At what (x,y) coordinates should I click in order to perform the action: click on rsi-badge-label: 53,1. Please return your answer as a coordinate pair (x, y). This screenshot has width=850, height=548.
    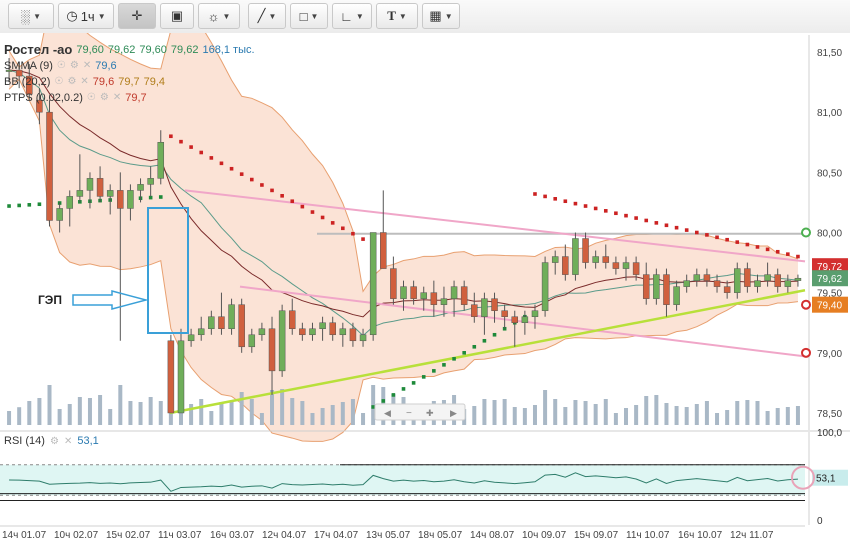
    Looking at the image, I should click on (826, 479).